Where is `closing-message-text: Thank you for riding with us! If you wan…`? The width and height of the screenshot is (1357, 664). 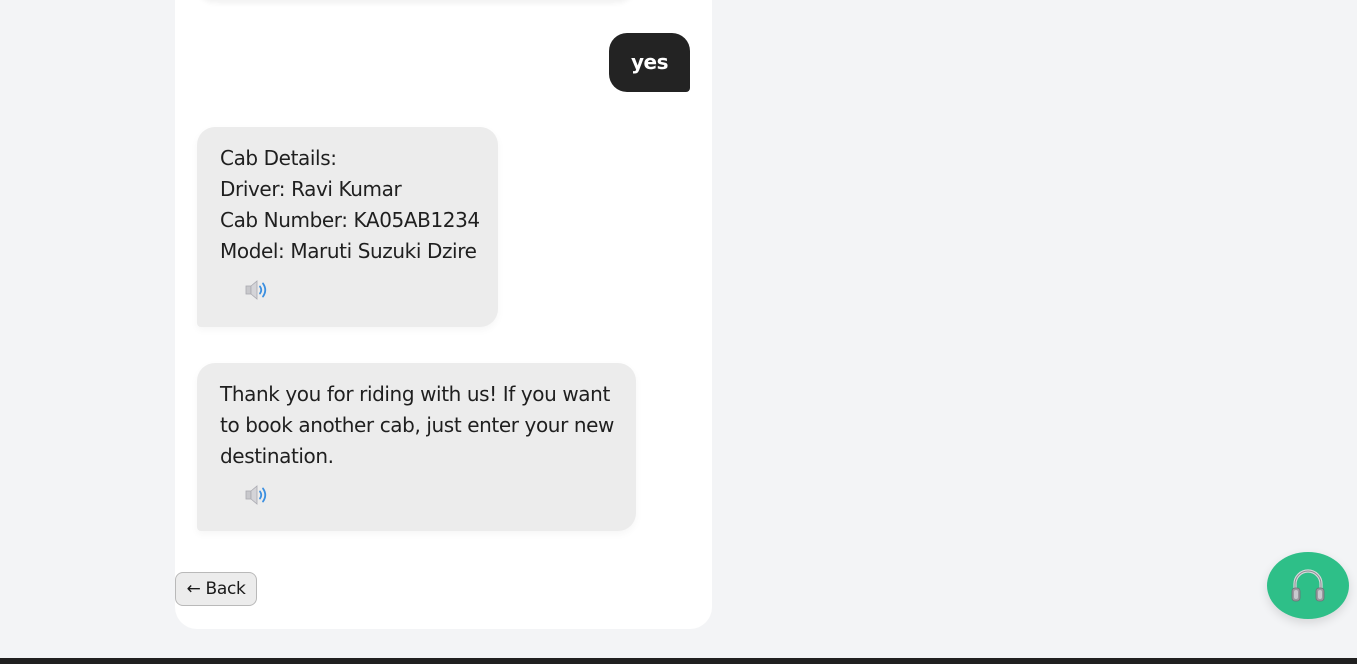 closing-message-text: Thank you for riding with us! If you wan… is located at coordinates (417, 425).